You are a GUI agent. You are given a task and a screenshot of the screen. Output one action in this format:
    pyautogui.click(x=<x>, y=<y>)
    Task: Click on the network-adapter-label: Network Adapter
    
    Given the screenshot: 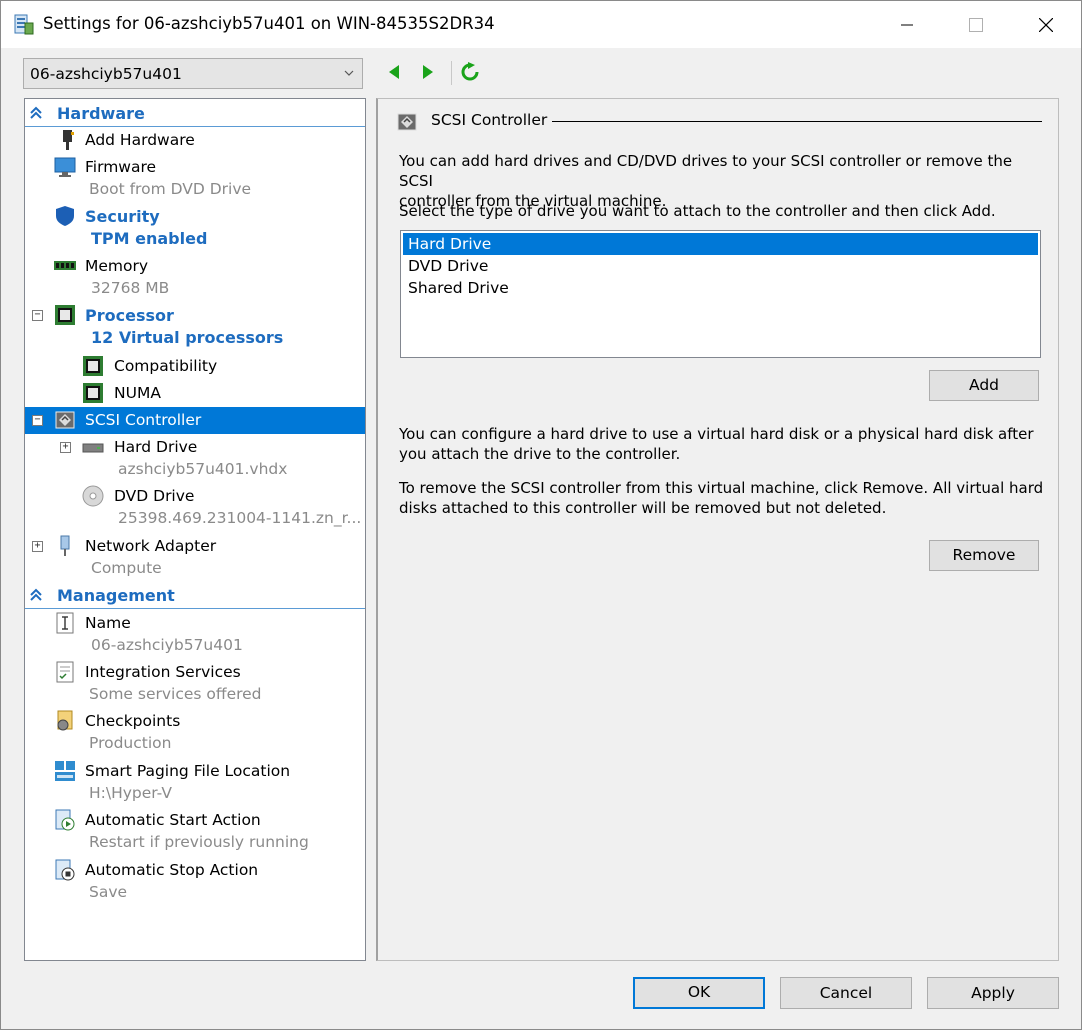 What is the action you would take?
    pyautogui.click(x=151, y=546)
    